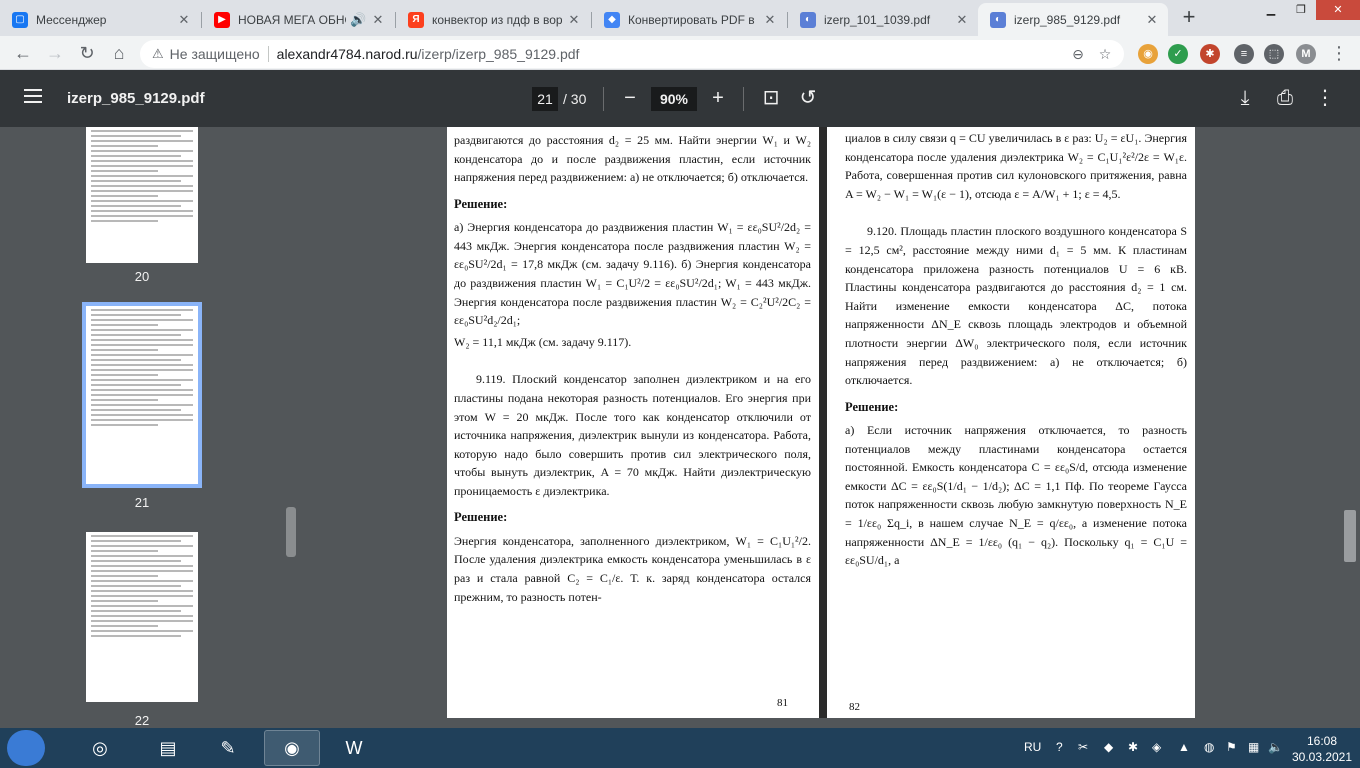  What do you see at coordinates (292, 19) in the screenshot?
I see `tab-title: НОВАЯ МЕГА ОБНО` at bounding box center [292, 19].